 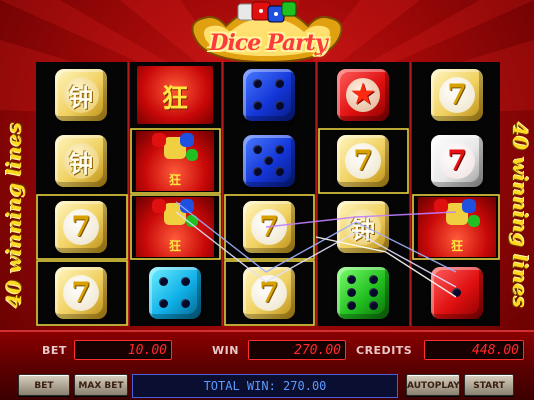 What do you see at coordinates (433, 385) in the screenshot?
I see `autoplay-button: AUTOPLAY` at bounding box center [433, 385].